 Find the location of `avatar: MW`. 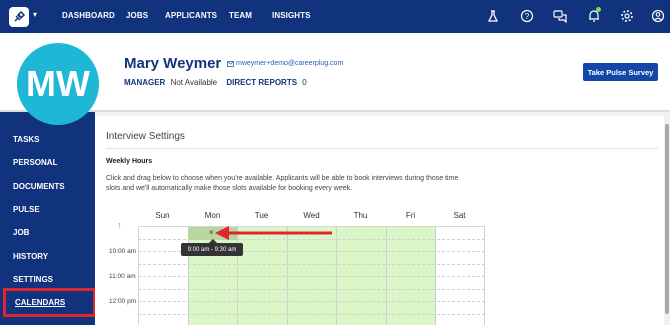

avatar: MW is located at coordinates (58, 84).